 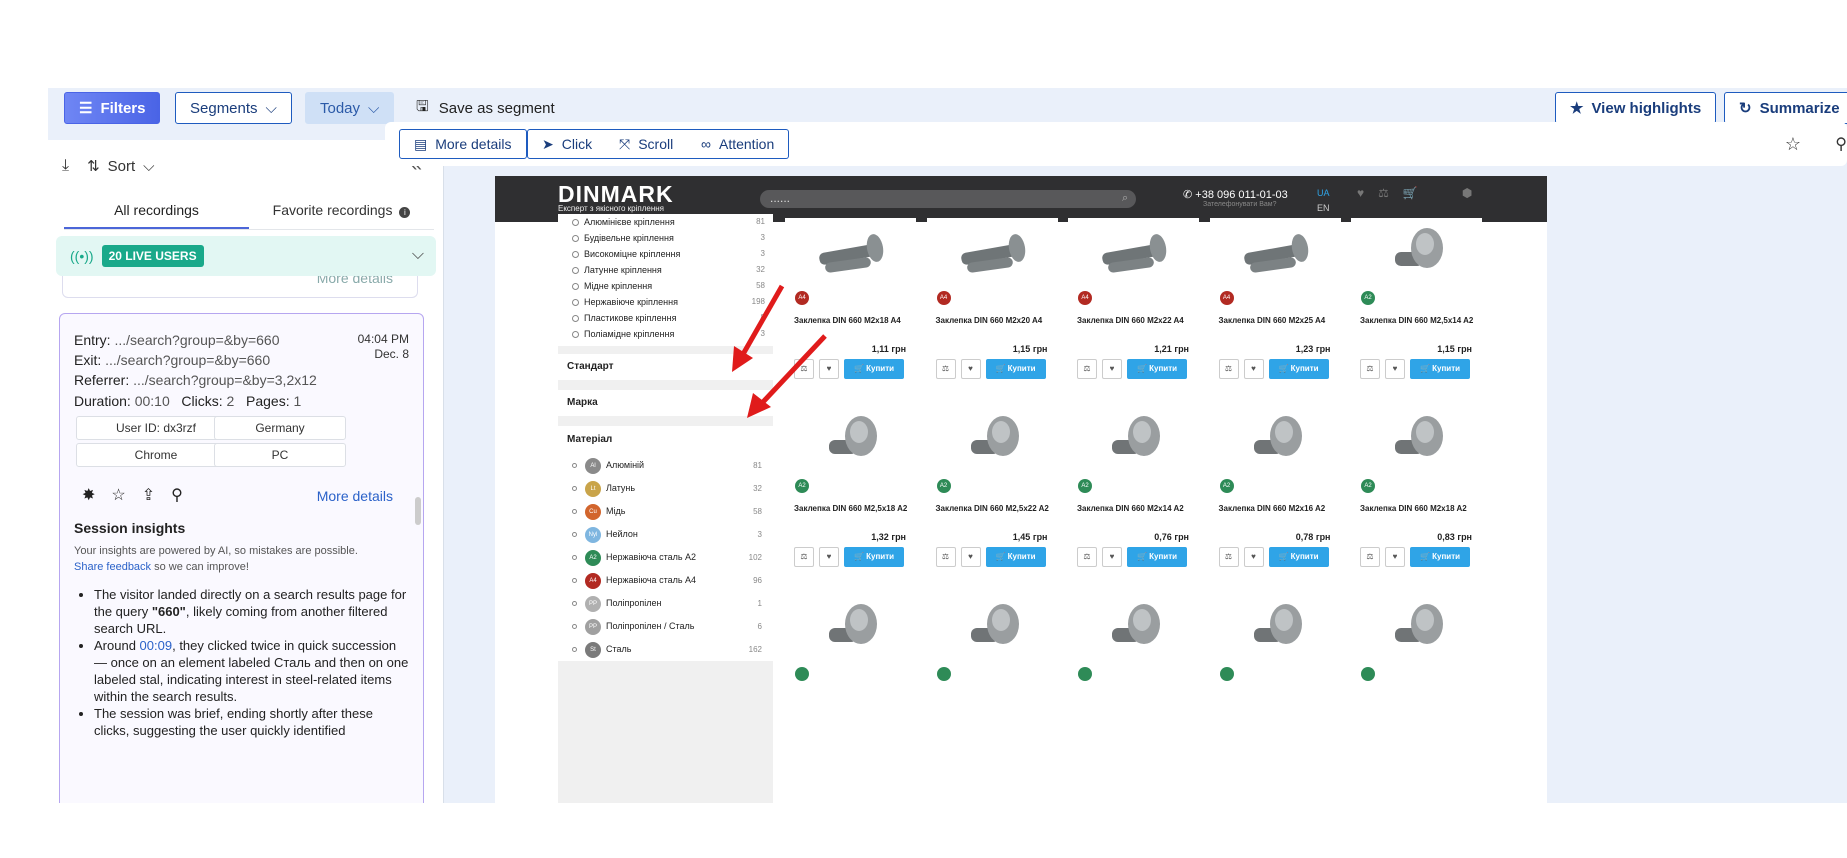 I want to click on category-item: Будівельне кріплення 3, so click(x=665, y=238).